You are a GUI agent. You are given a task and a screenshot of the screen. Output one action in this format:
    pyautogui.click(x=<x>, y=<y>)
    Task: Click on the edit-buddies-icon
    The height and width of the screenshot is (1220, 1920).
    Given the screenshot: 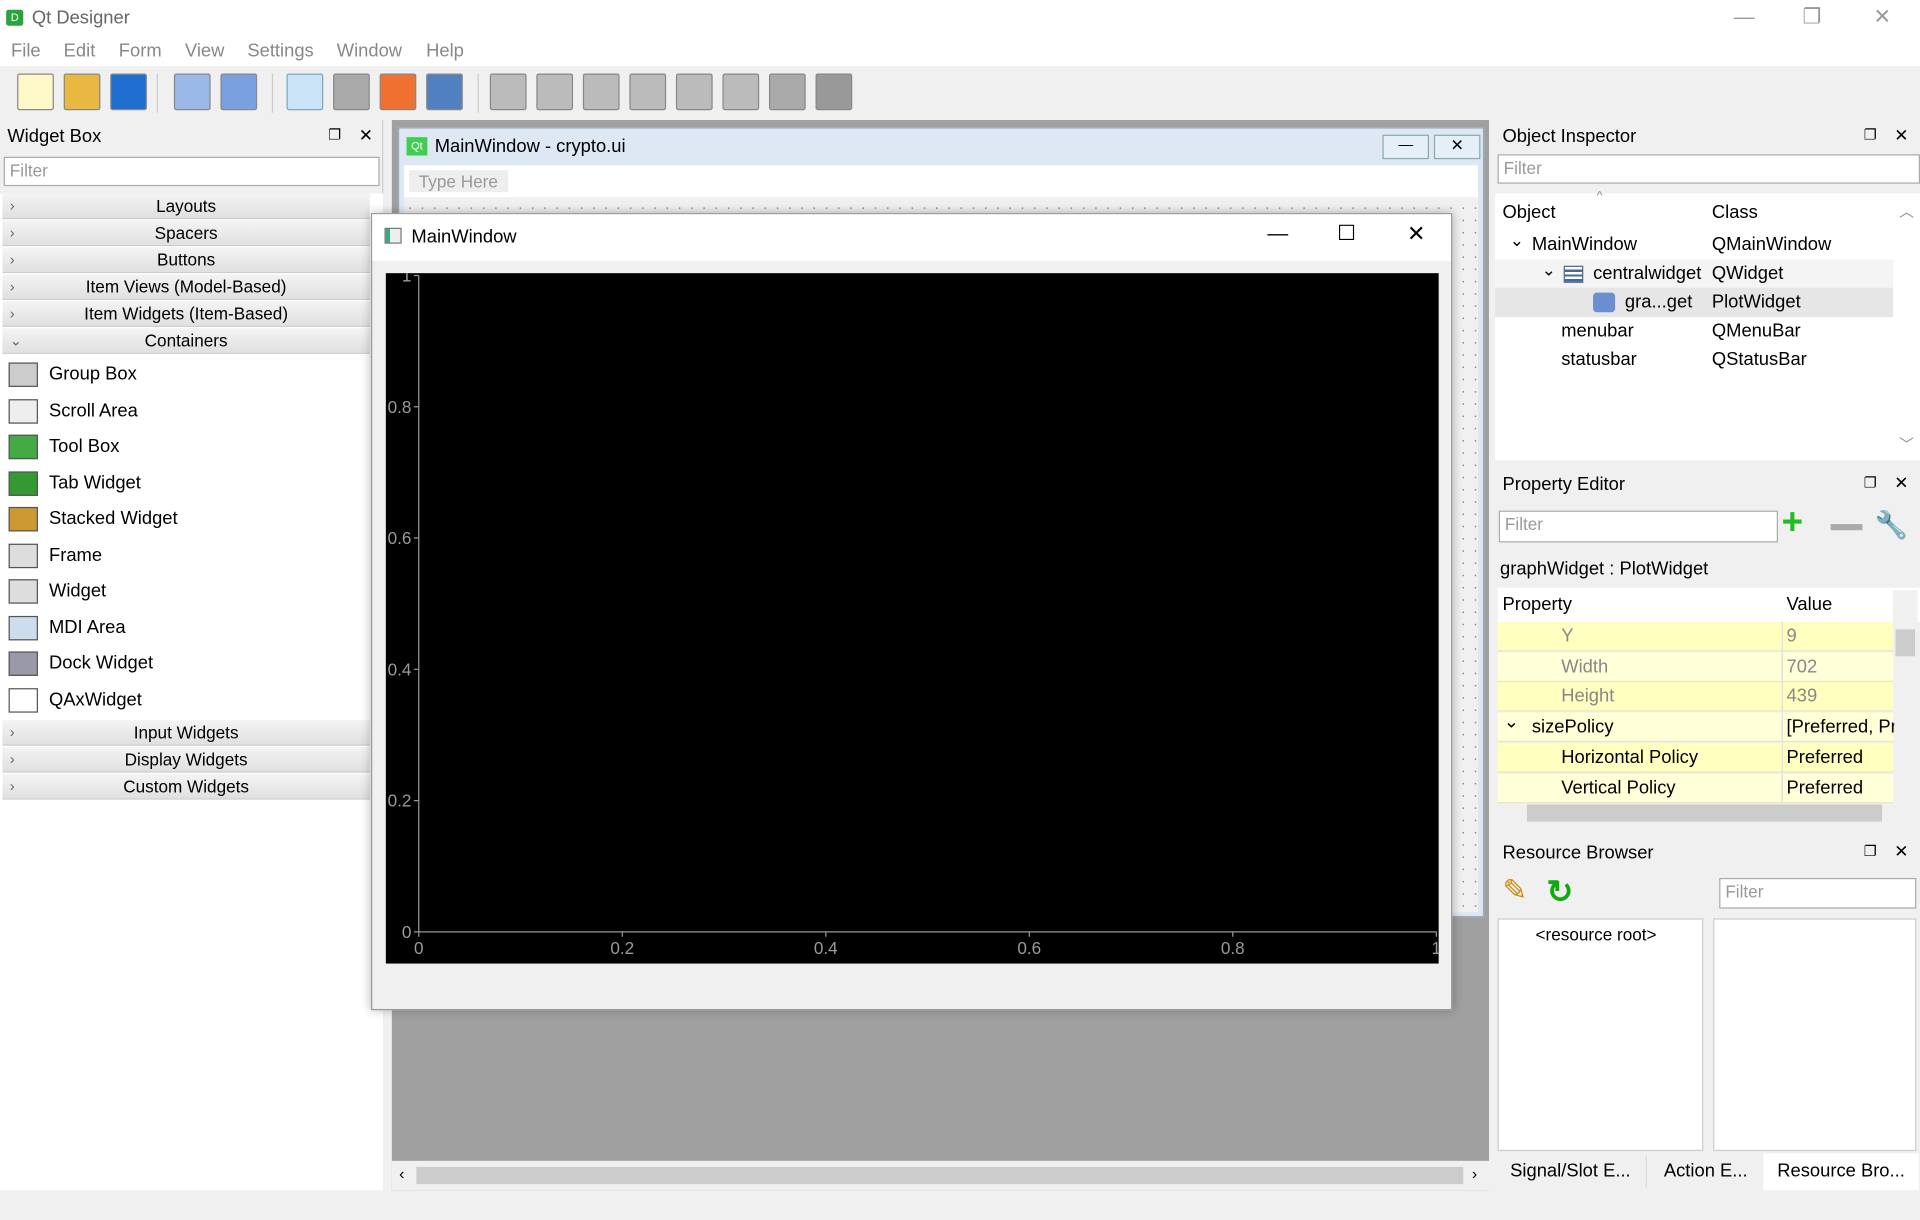 What is the action you would take?
    pyautogui.click(x=398, y=92)
    